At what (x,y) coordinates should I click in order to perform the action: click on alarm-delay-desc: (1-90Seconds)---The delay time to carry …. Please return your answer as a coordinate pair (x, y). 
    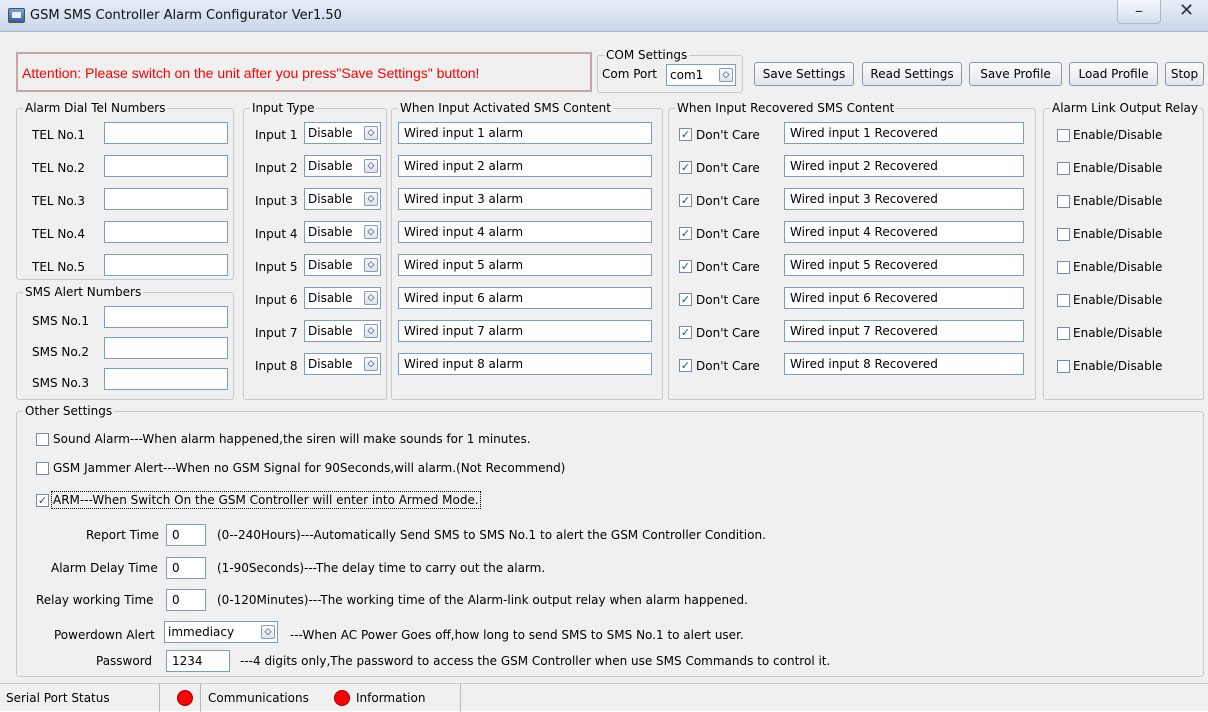
    Looking at the image, I should click on (381, 568).